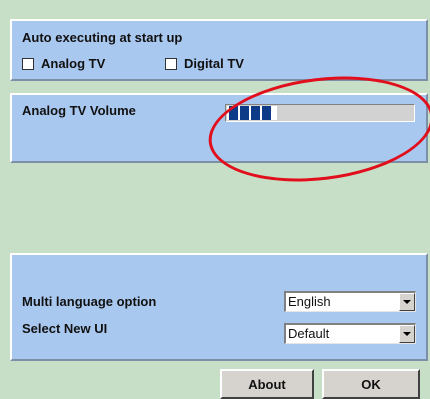 The height and width of the screenshot is (399, 430). I want to click on ok-button: OK, so click(371, 384).